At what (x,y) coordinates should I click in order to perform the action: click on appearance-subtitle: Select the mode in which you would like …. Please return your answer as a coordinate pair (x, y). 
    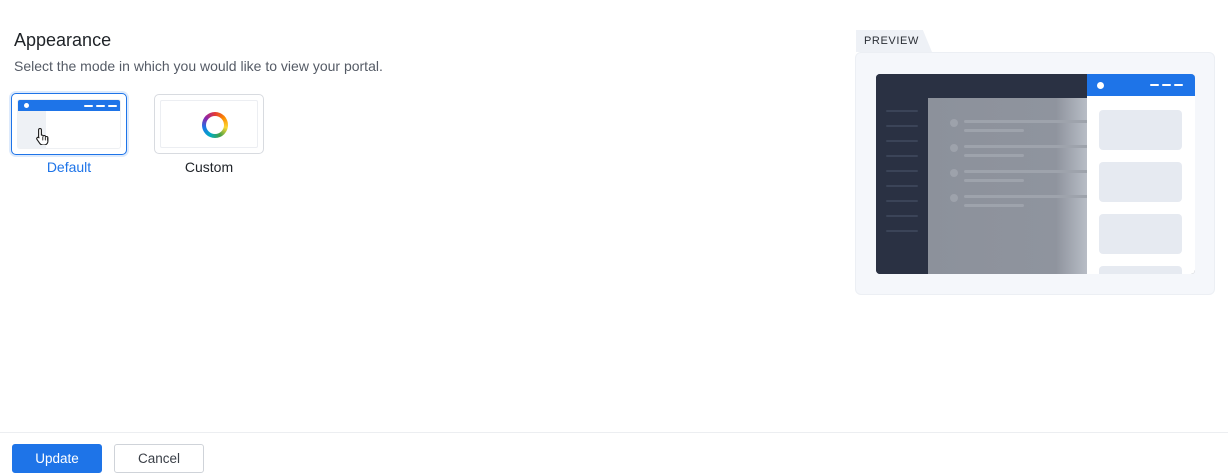
    Looking at the image, I should click on (198, 66).